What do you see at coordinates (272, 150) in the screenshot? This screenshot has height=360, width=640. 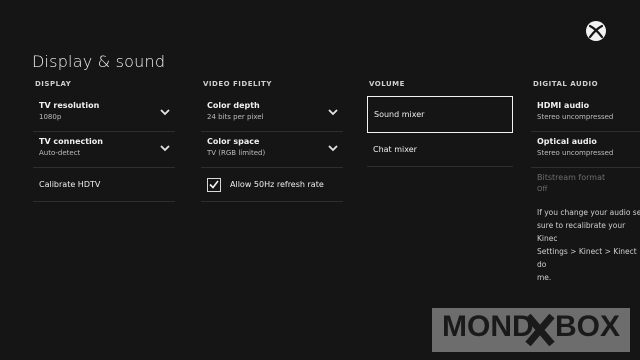 I see `color-space-setting: Color space TV (RGB limited)` at bounding box center [272, 150].